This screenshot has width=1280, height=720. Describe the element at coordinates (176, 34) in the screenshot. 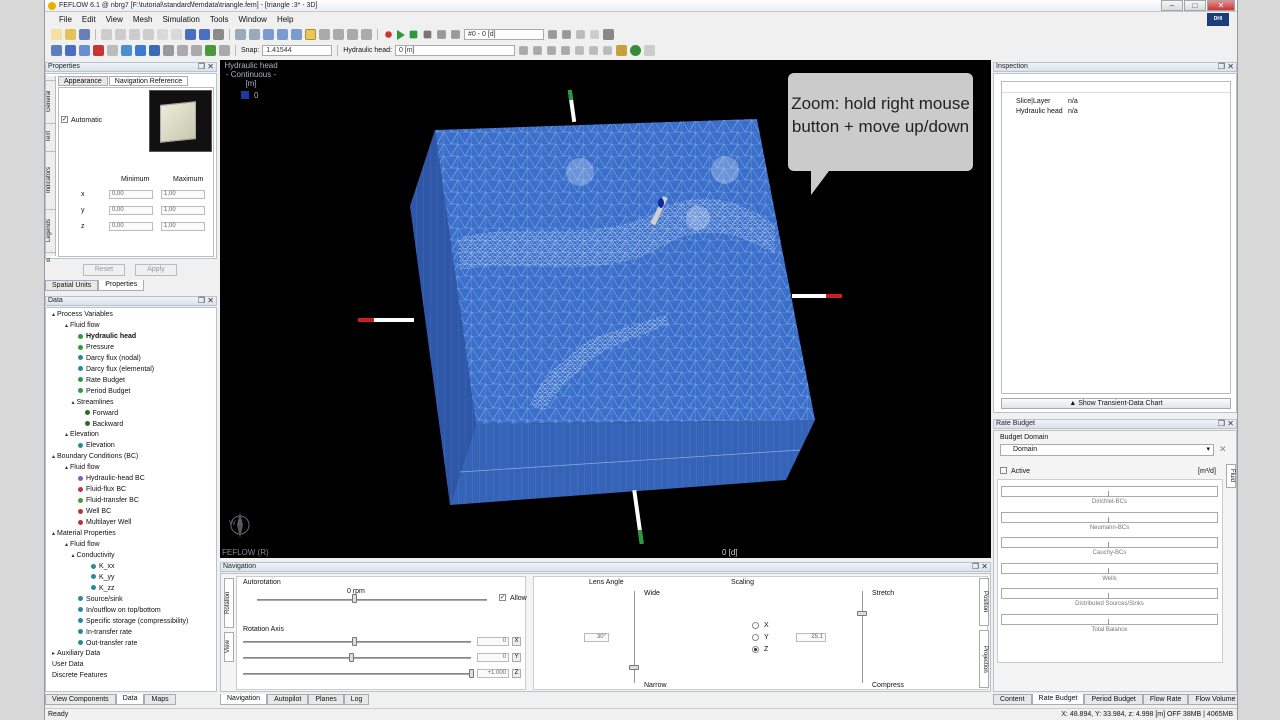

I see `split-icon` at that location.